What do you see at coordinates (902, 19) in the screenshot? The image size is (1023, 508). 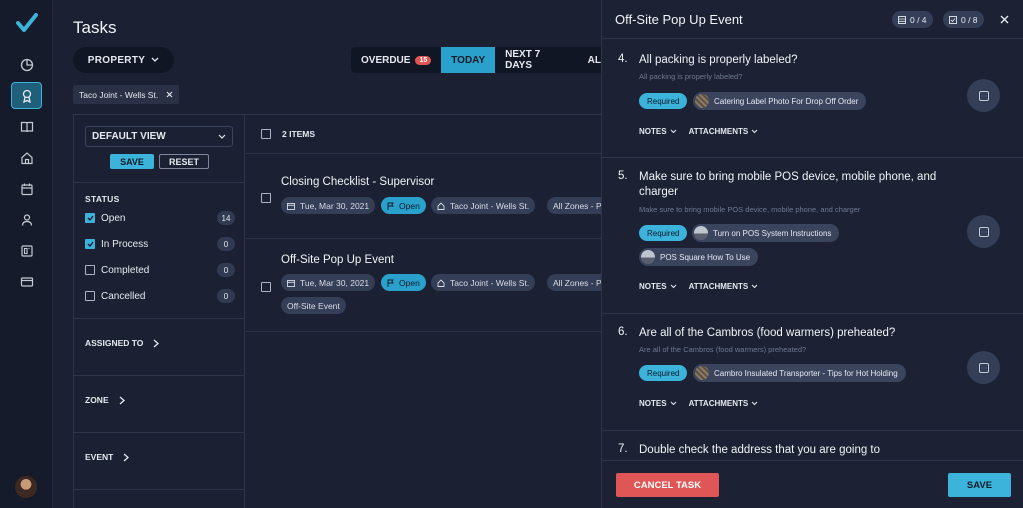 I see `list-icon` at bounding box center [902, 19].